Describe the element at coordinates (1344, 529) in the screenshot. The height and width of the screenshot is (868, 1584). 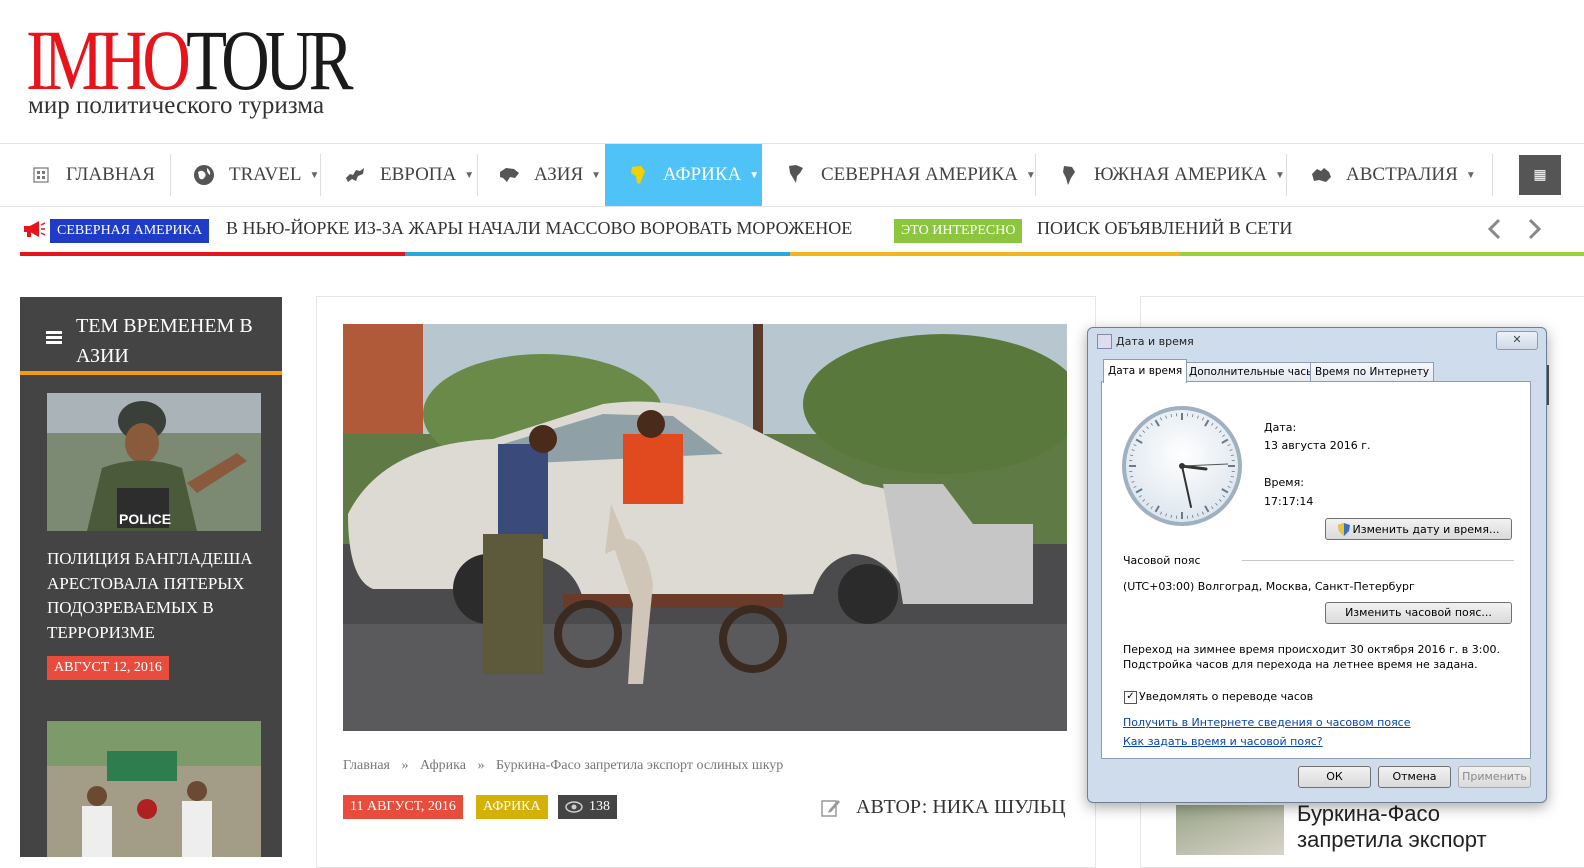
I see `uac-shield-icon` at that location.